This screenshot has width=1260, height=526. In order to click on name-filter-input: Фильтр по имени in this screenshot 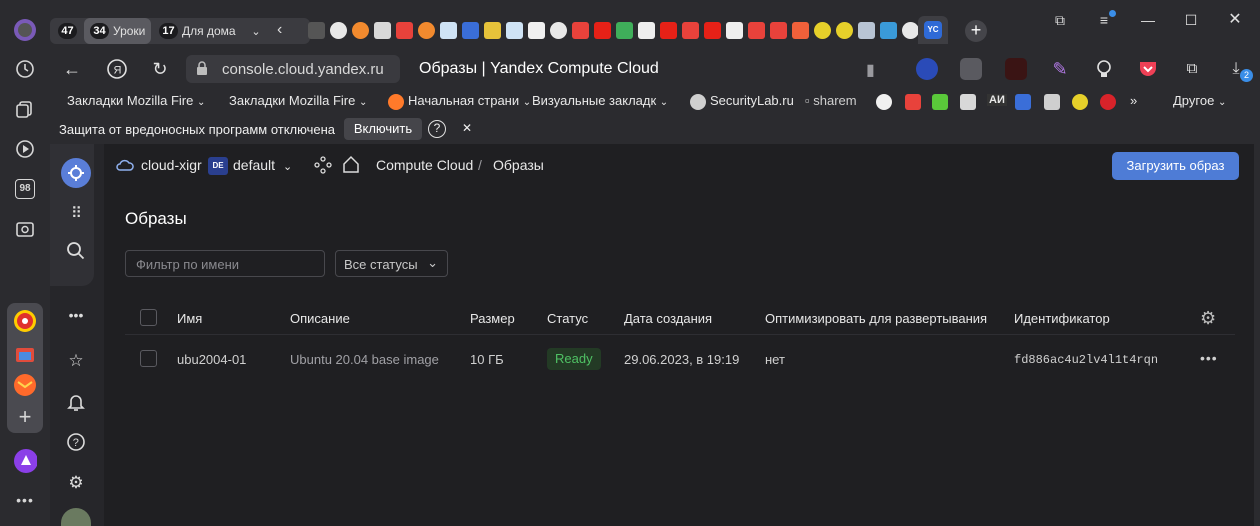, I will do `click(225, 263)`.